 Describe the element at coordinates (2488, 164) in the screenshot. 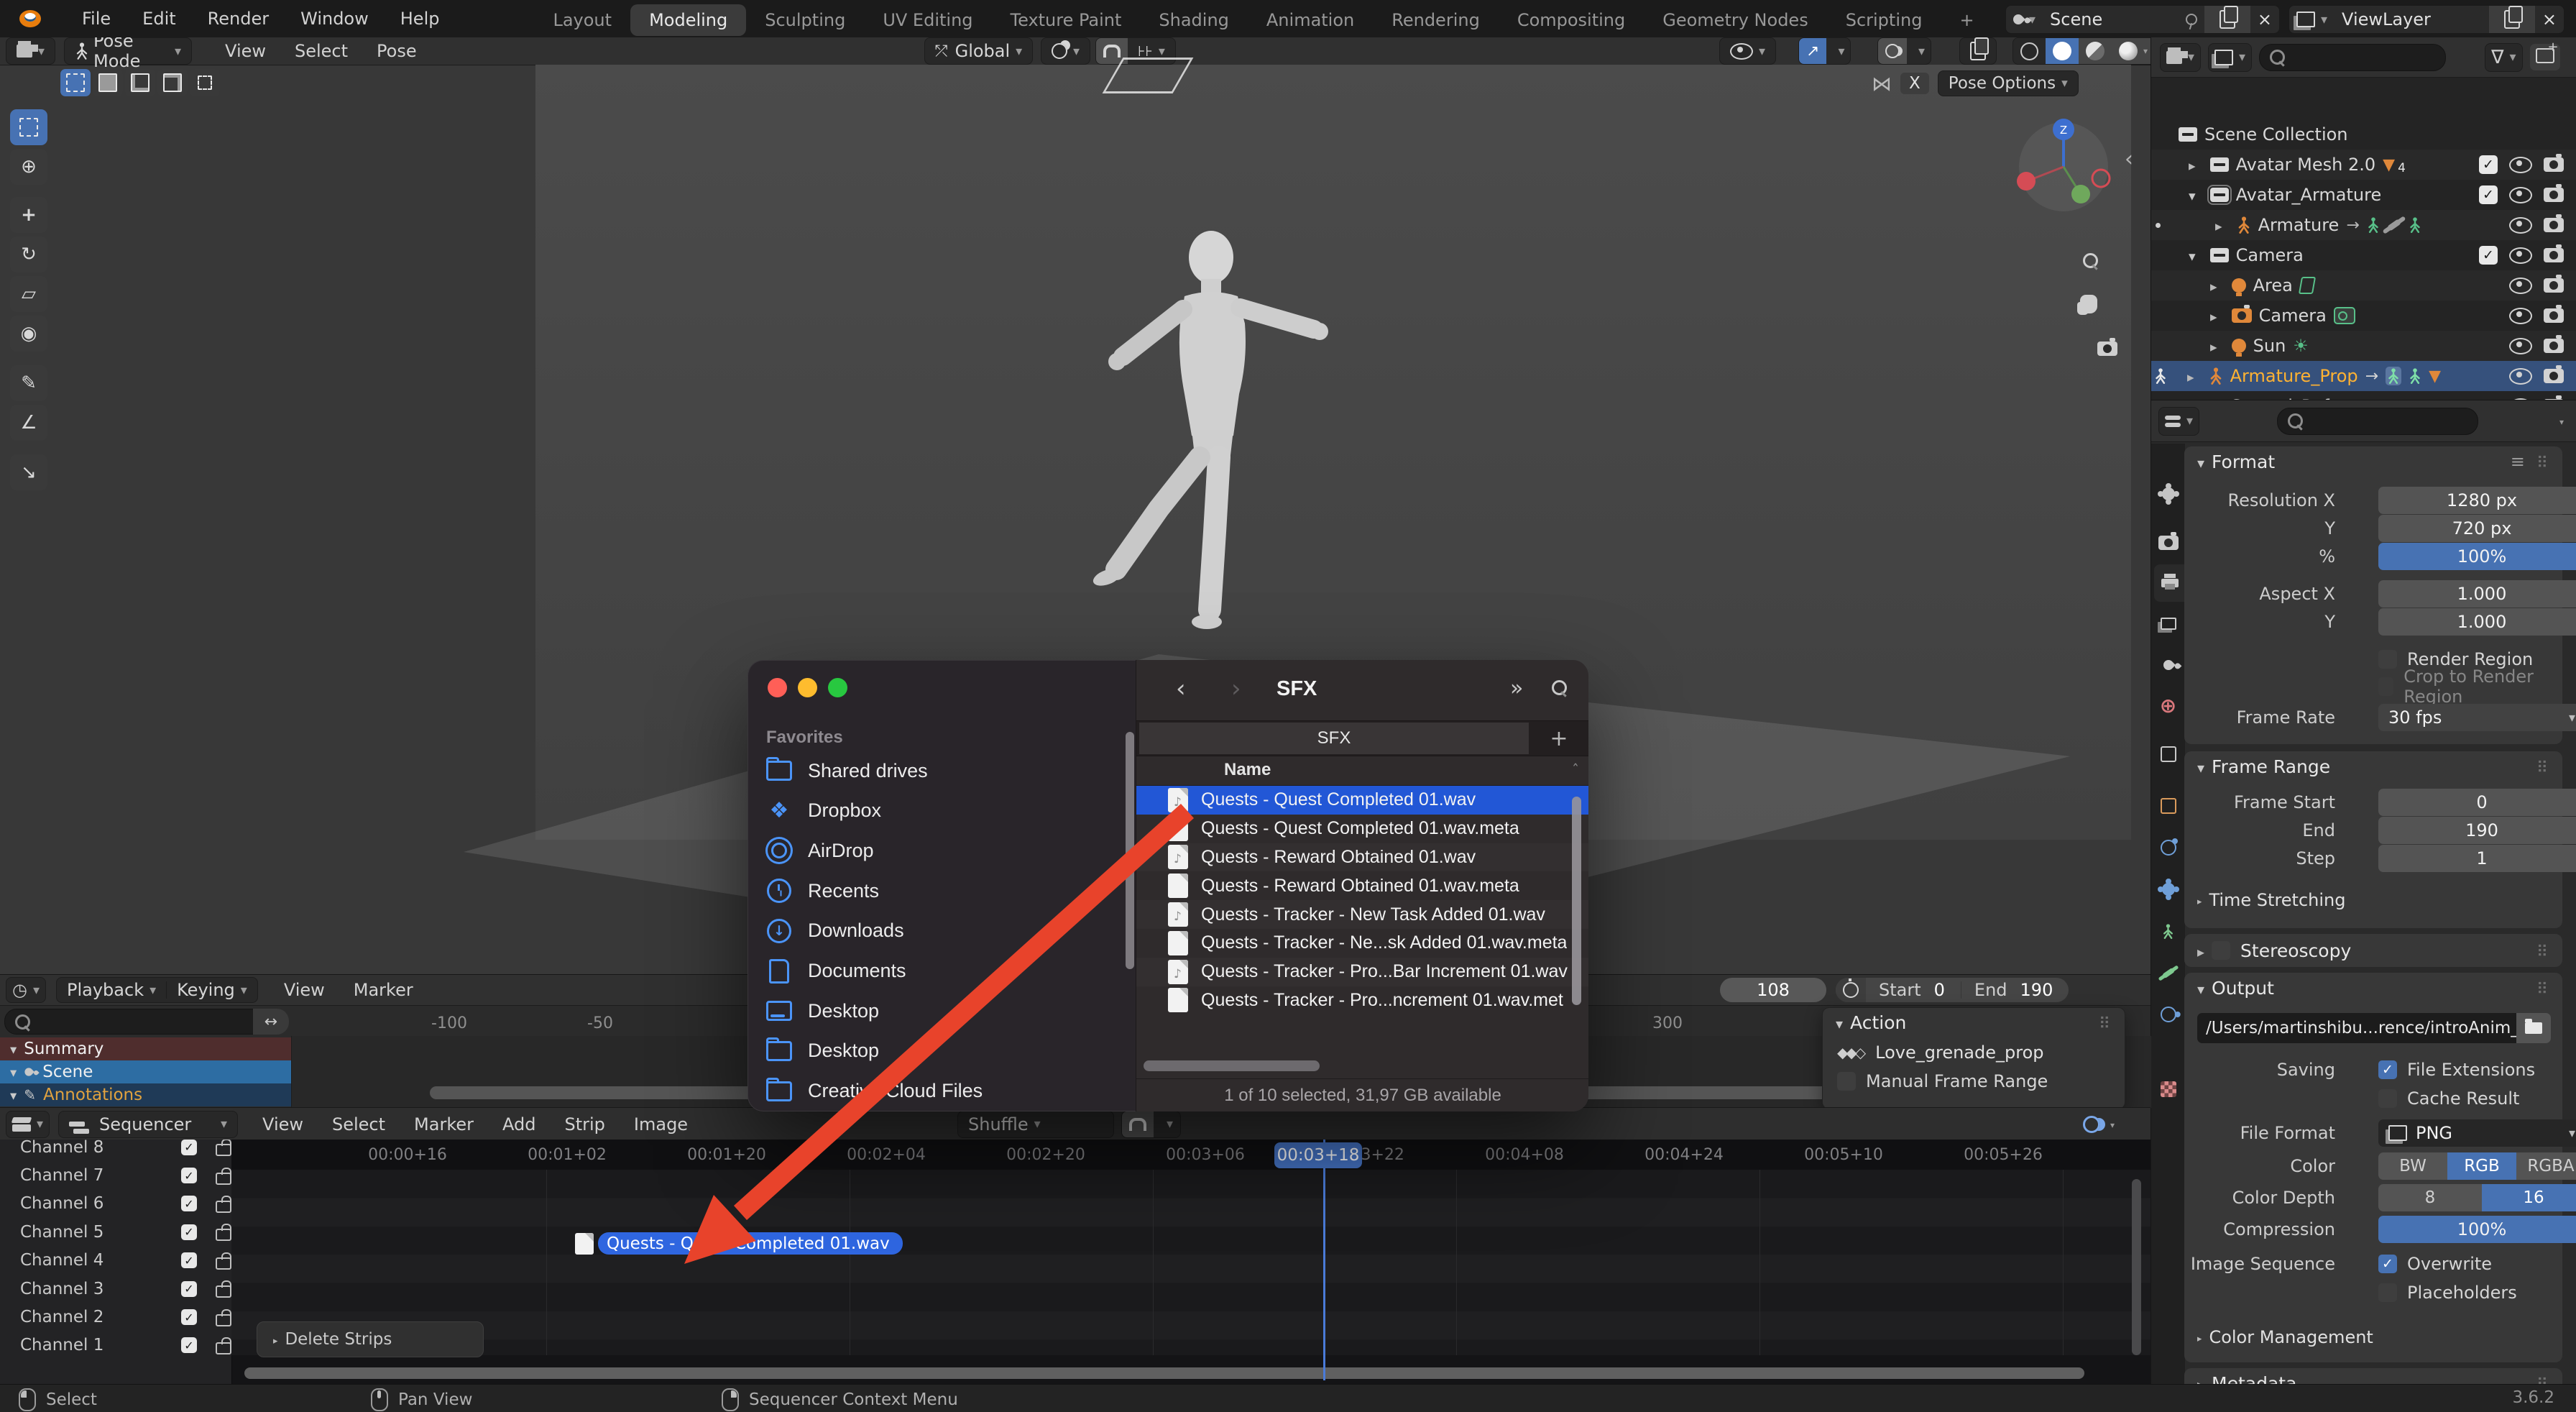

I see `checkbox: ✓` at that location.